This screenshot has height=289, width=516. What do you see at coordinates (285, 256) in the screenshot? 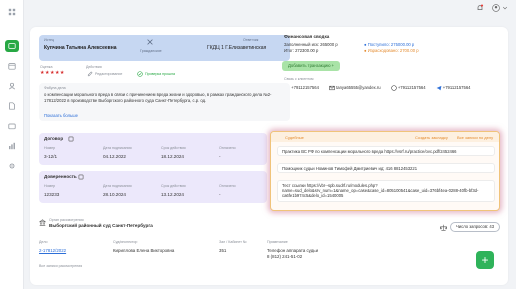
I see `court-phone: 8 (812) 241-51-02` at bounding box center [285, 256].